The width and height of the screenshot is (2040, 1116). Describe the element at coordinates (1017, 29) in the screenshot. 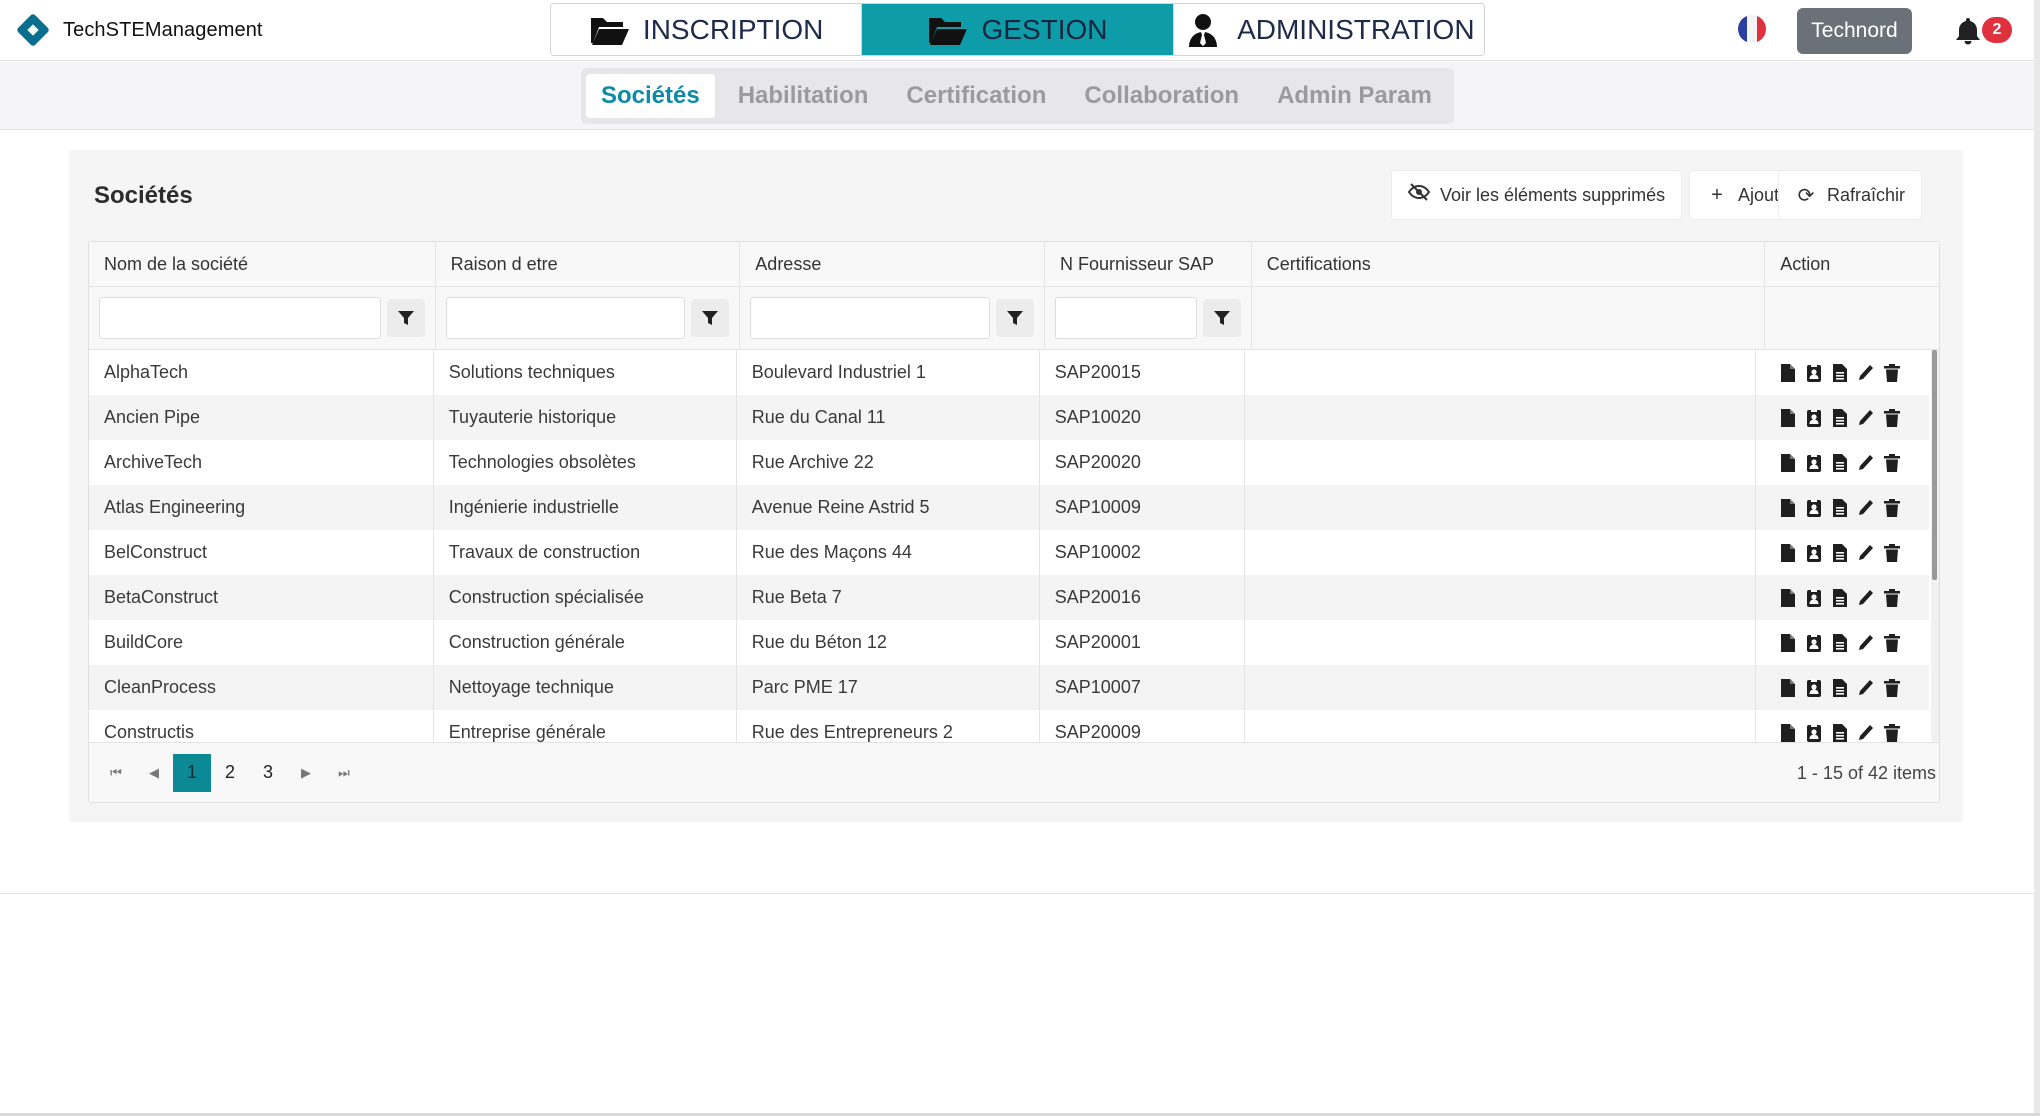

I see `module-gestion: GESTION` at that location.